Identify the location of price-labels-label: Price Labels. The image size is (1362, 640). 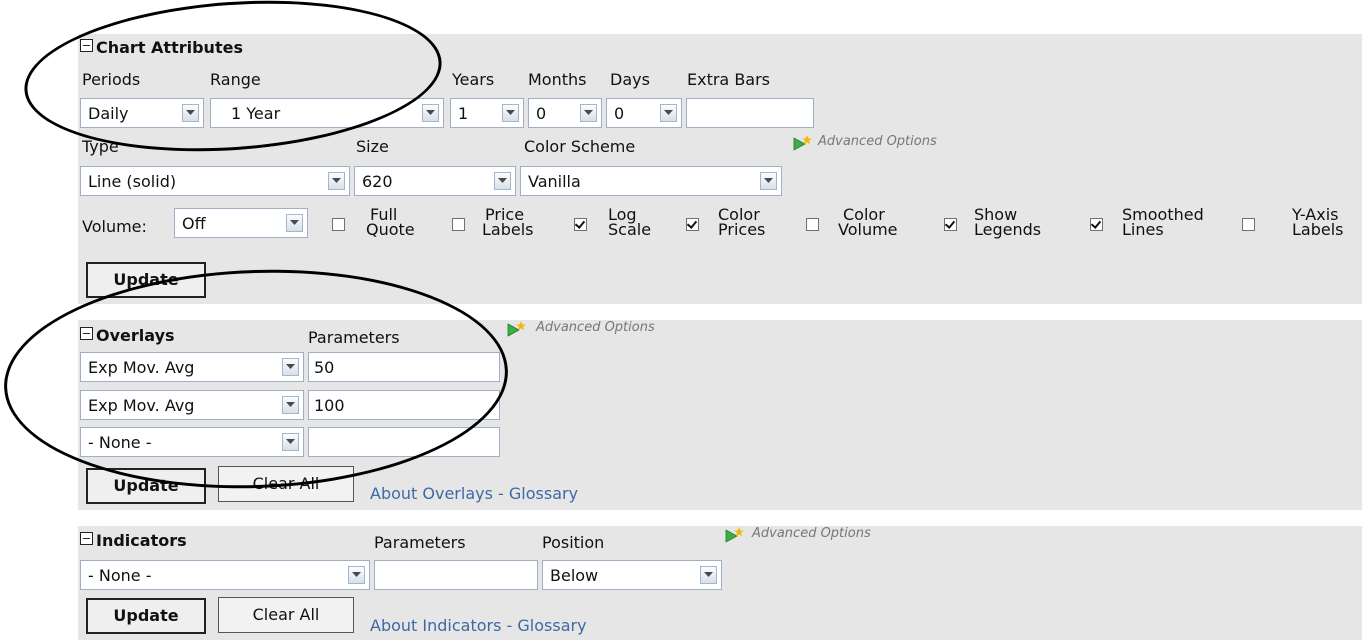
(508, 223).